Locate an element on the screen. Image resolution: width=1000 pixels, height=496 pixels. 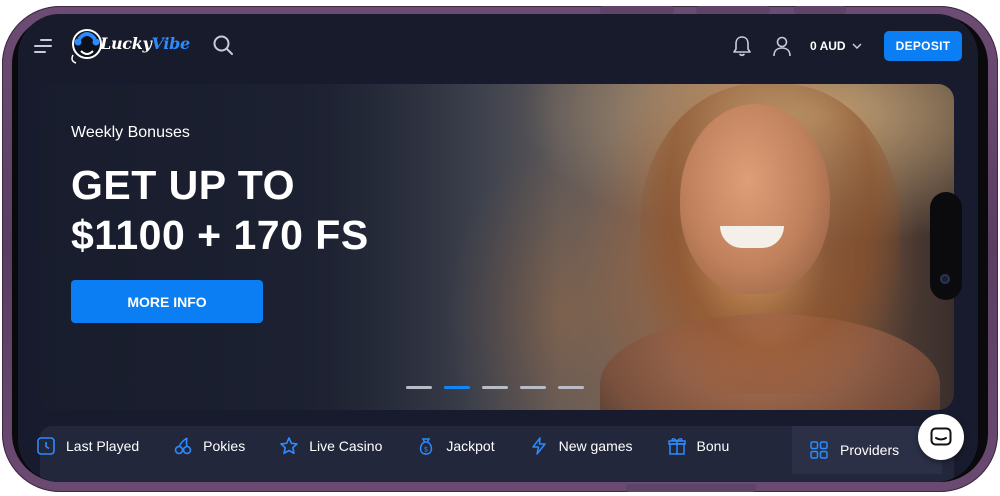
nav-item-label: Pokies is located at coordinates (224, 446).